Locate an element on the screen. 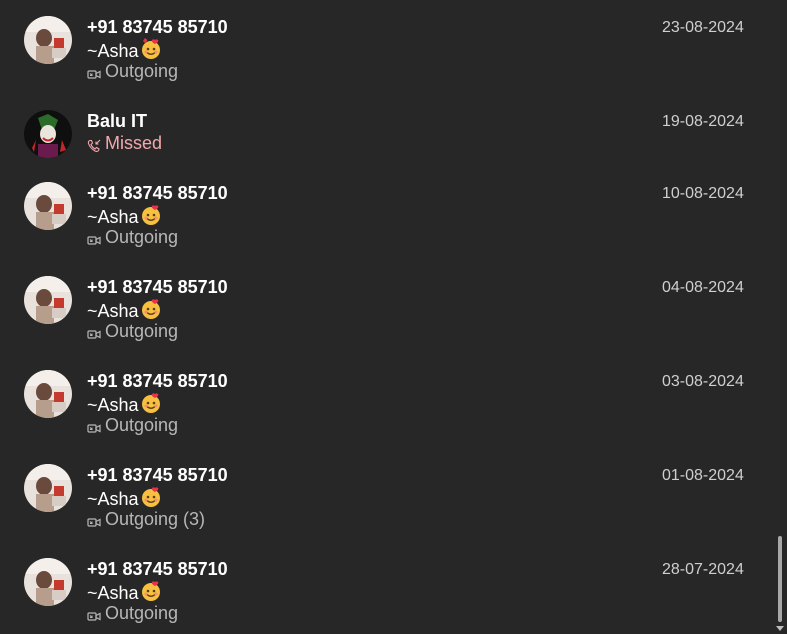 This screenshot has width=787, height=634. call-date: 04-08-2024 is located at coordinates (703, 287).